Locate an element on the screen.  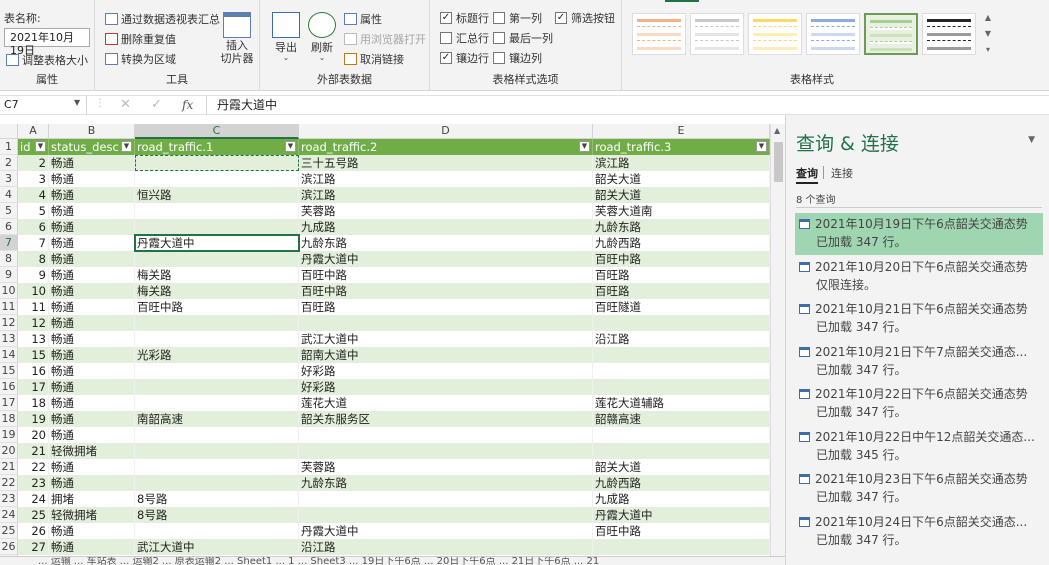
row-header: 14 is located at coordinates (9, 355).